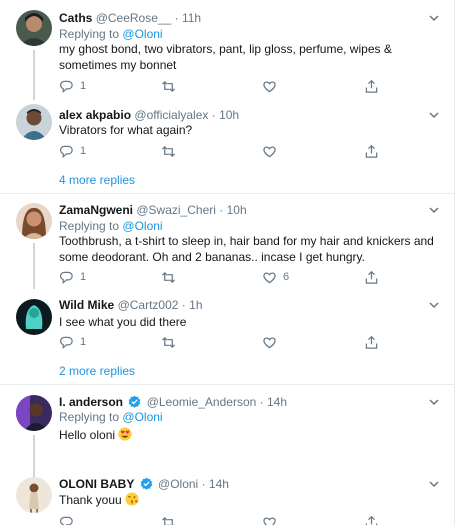 The image size is (455, 525). Describe the element at coordinates (97, 371) in the screenshot. I see `show-more-replies-link: 2 more replies` at that location.